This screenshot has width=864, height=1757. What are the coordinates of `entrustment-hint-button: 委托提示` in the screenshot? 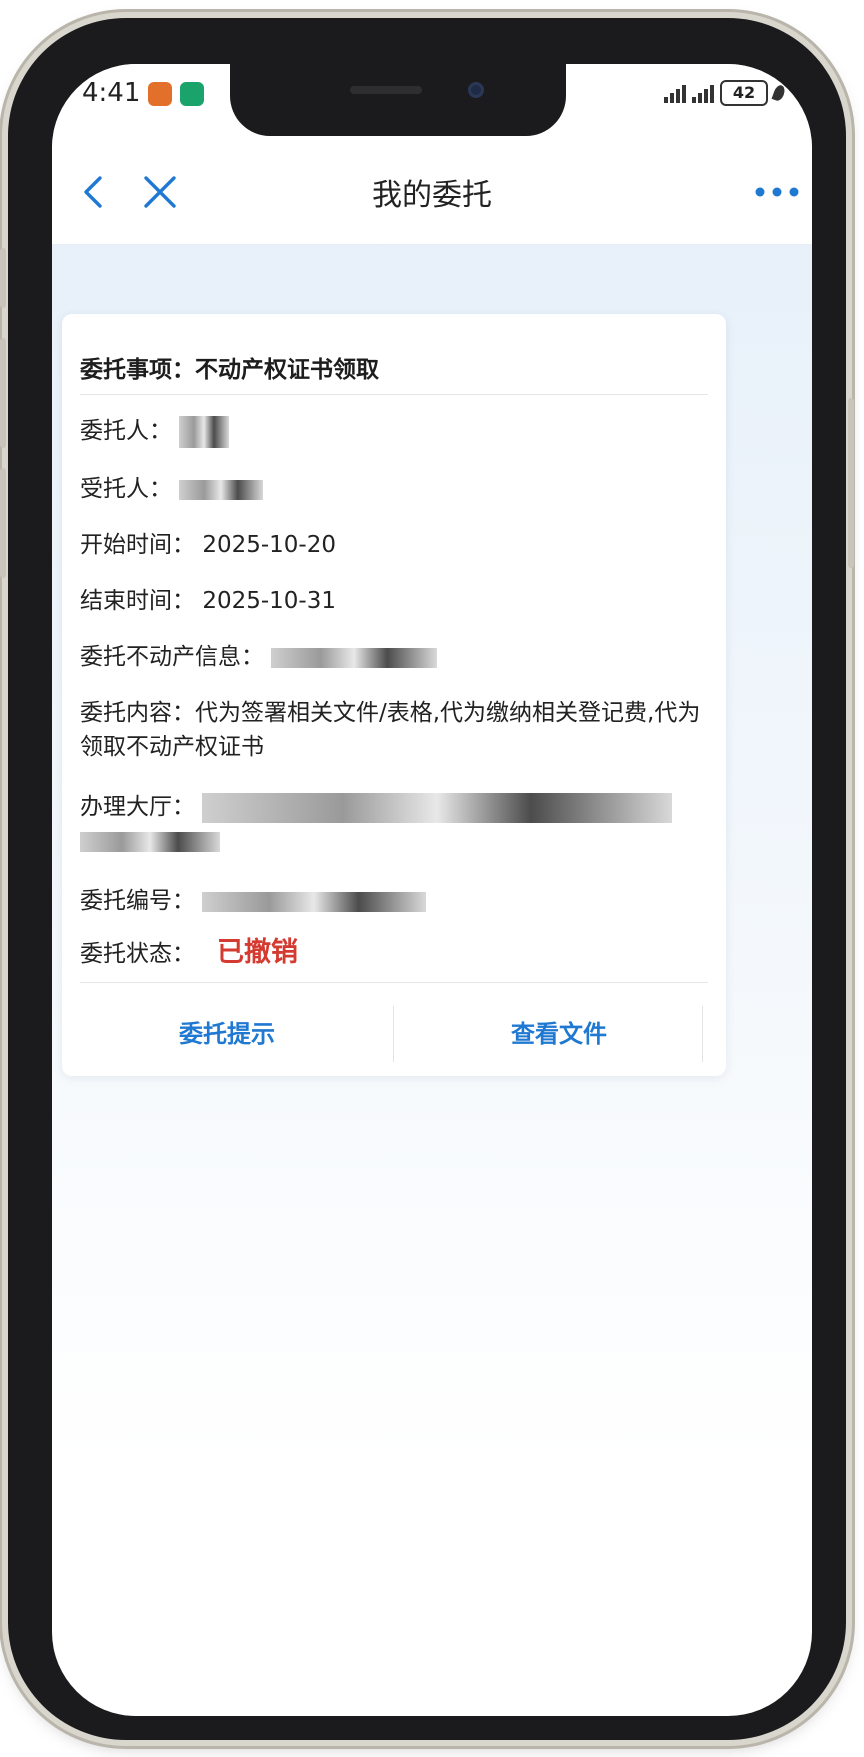 It's located at (227, 1031).